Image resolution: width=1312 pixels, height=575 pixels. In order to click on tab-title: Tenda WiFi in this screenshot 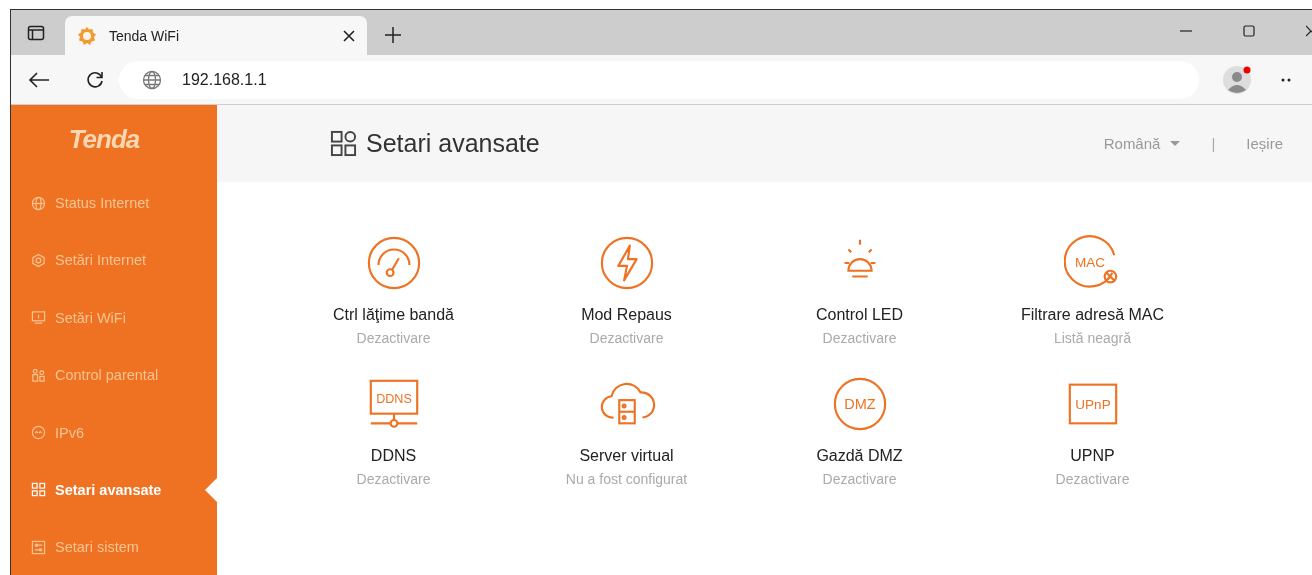, I will do `click(145, 35)`.